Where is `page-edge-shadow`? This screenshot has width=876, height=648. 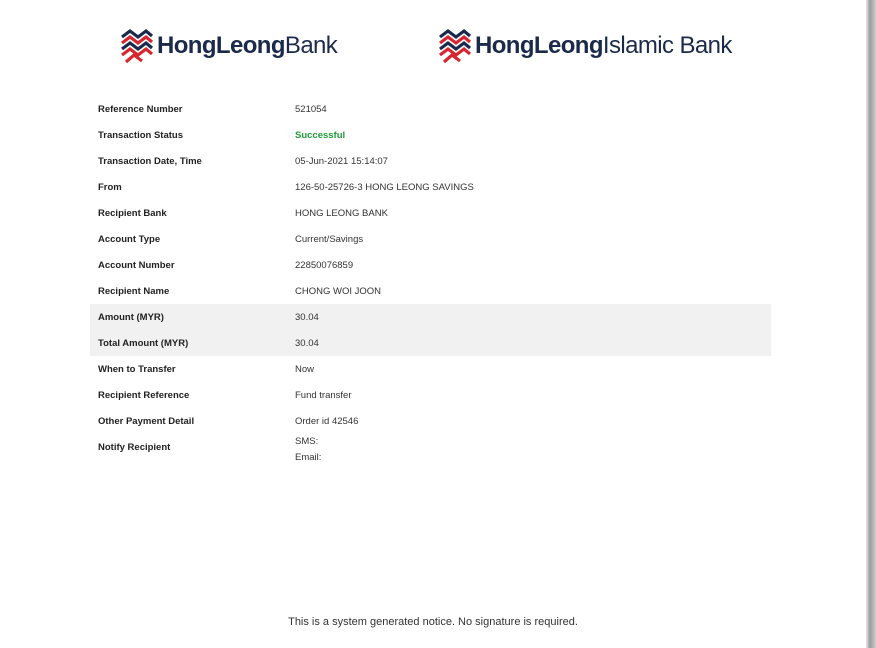
page-edge-shadow is located at coordinates (871, 324).